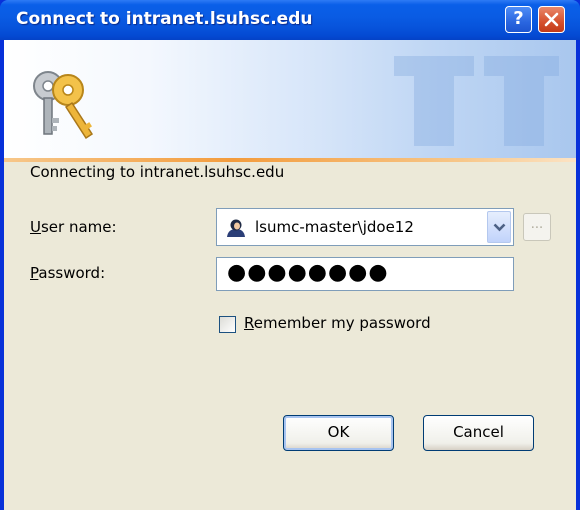 Image resolution: width=580 pixels, height=510 pixels. What do you see at coordinates (476, 101) in the screenshot?
I see `banner-decoration-icon` at bounding box center [476, 101].